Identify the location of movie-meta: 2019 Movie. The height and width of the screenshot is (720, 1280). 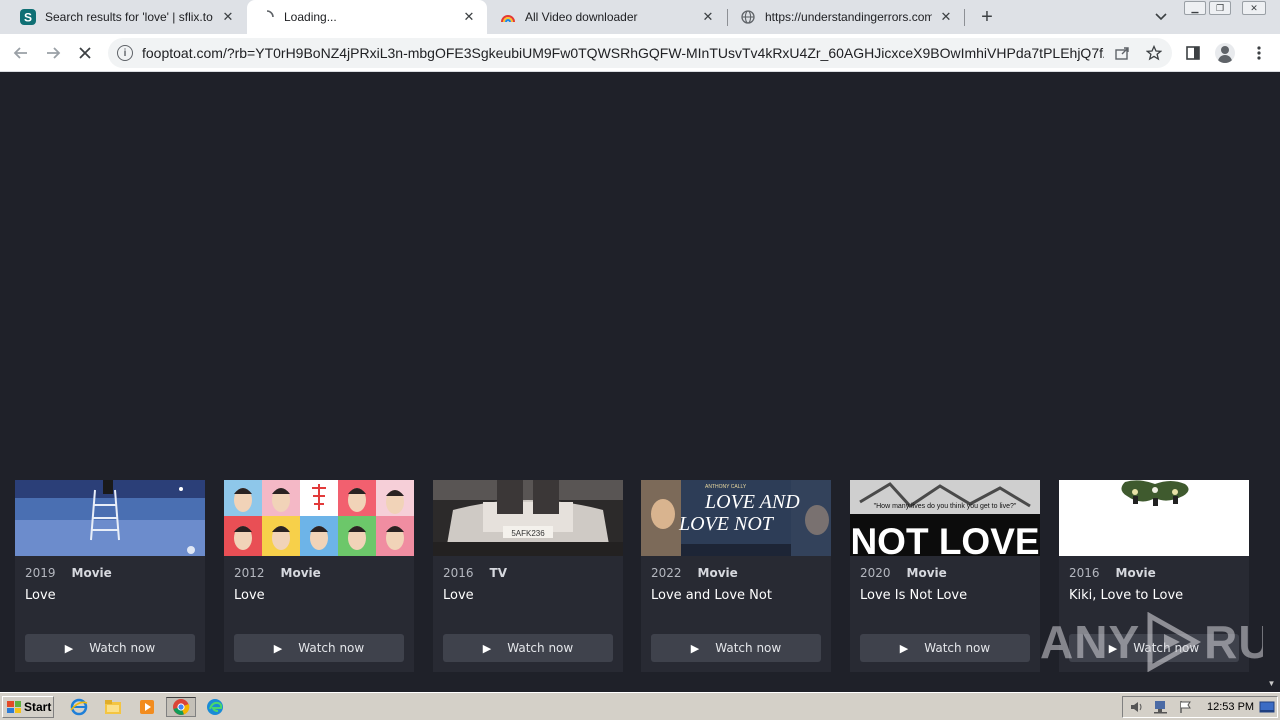
(68, 573).